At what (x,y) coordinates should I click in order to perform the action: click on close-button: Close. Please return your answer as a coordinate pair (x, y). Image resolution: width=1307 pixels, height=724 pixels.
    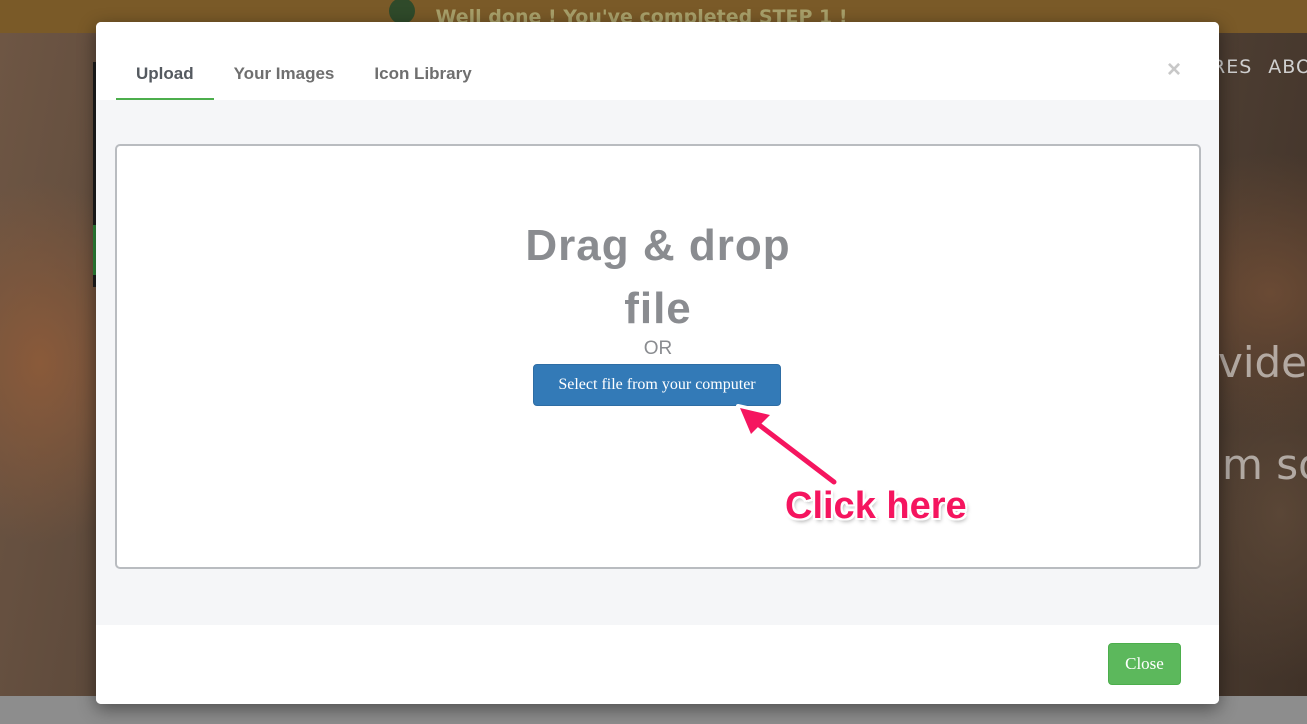
    Looking at the image, I should click on (1144, 664).